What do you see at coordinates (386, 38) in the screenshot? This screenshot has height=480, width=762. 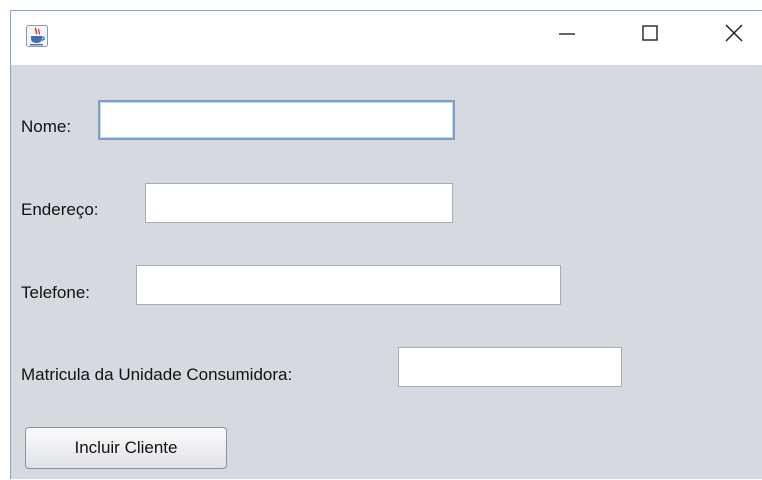 I see `title-bar` at bounding box center [386, 38].